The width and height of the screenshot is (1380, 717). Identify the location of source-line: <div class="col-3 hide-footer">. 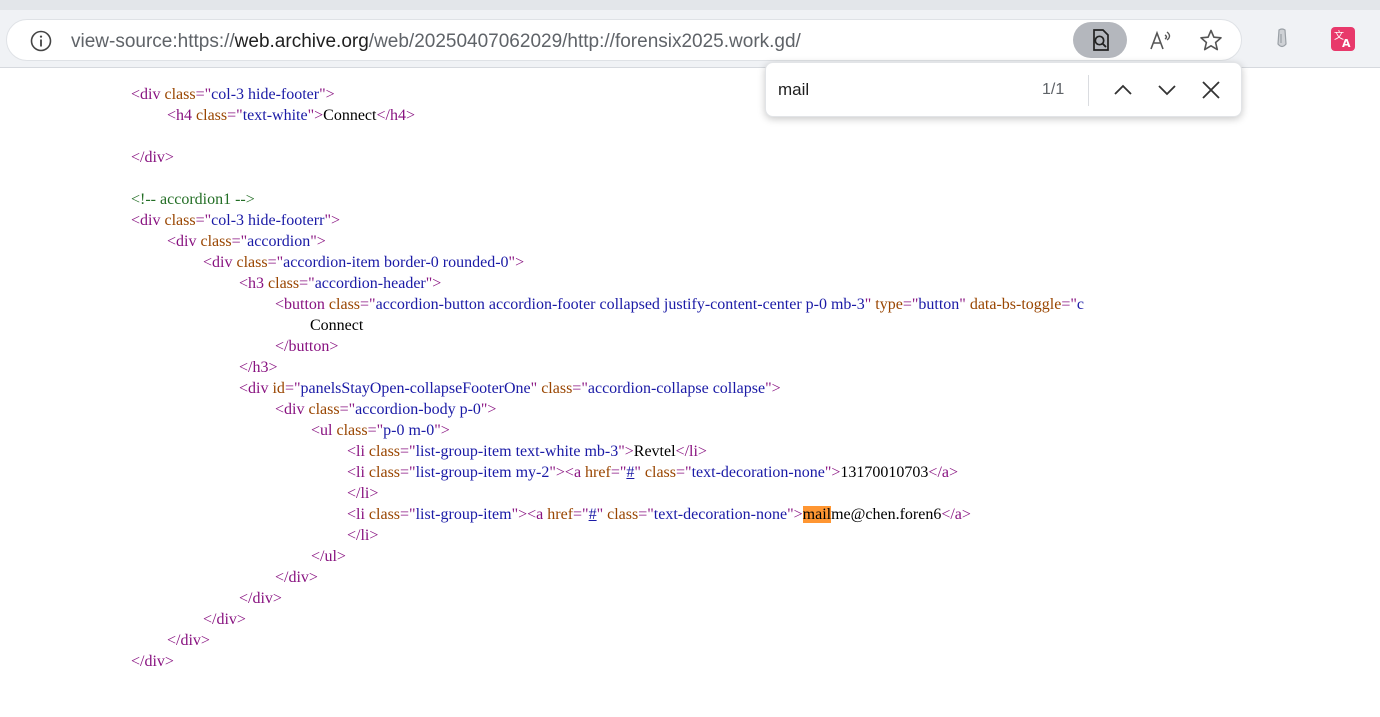
(233, 94).